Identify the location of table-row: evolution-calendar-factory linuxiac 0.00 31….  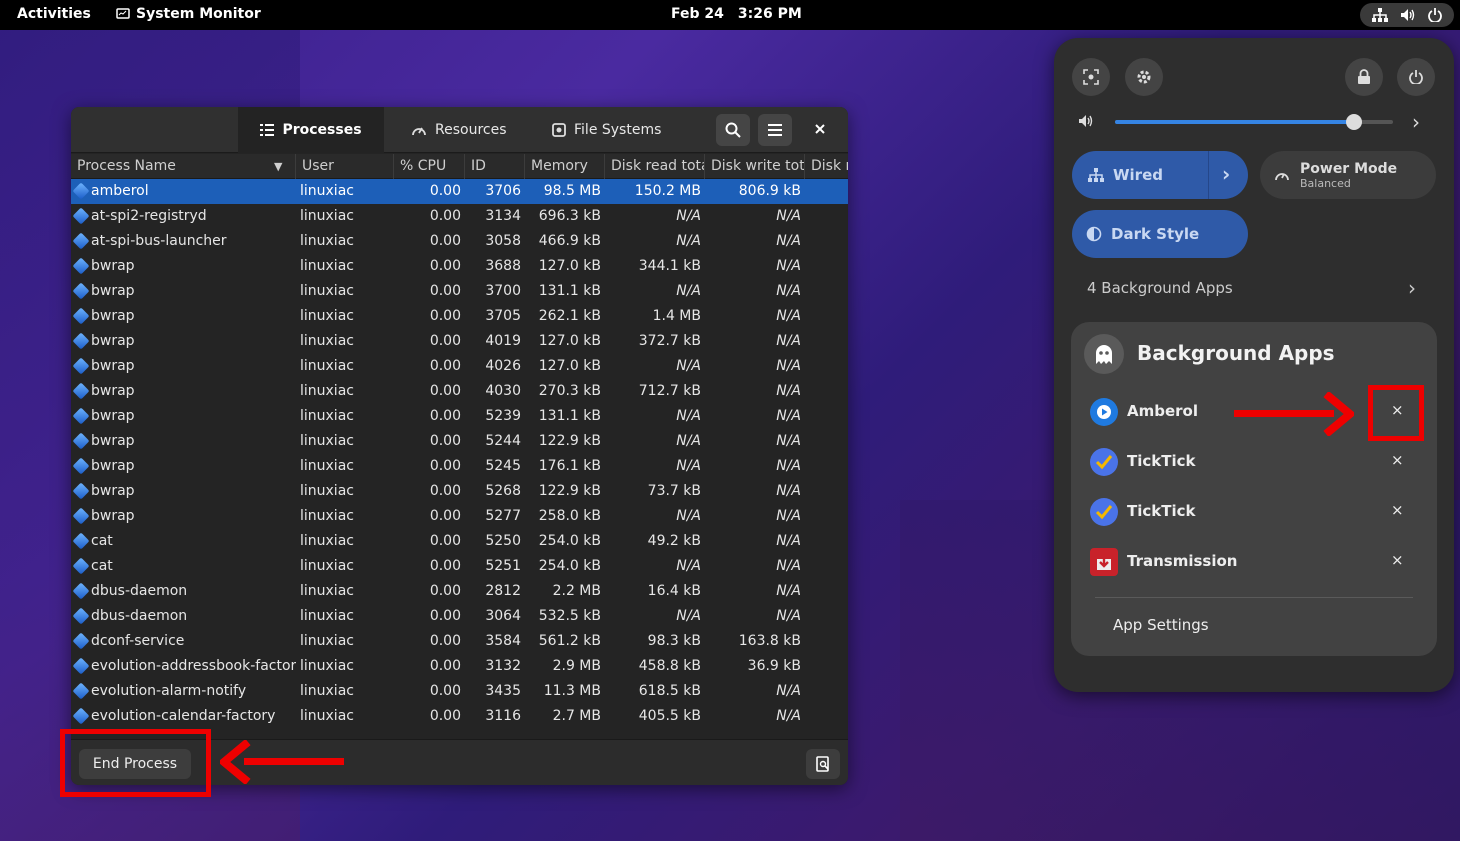
(459, 716).